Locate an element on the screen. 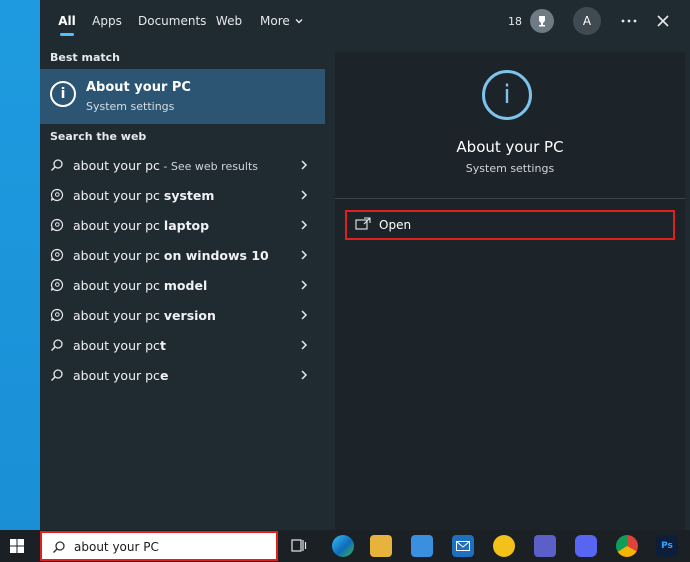 This screenshot has height=562, width=690. mail-icon is located at coordinates (463, 546).